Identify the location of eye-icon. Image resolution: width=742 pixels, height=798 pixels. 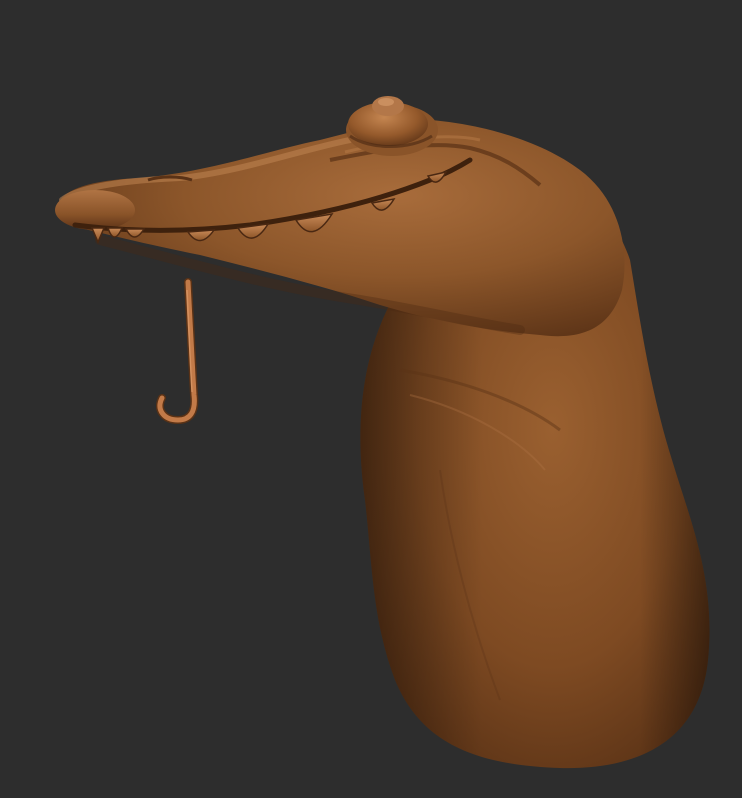
(392, 126).